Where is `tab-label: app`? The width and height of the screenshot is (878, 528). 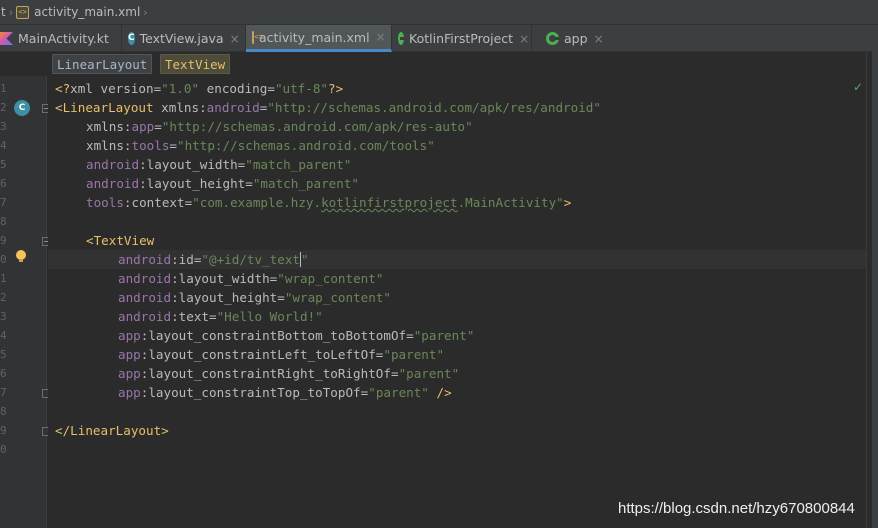
tab-label: app is located at coordinates (576, 38).